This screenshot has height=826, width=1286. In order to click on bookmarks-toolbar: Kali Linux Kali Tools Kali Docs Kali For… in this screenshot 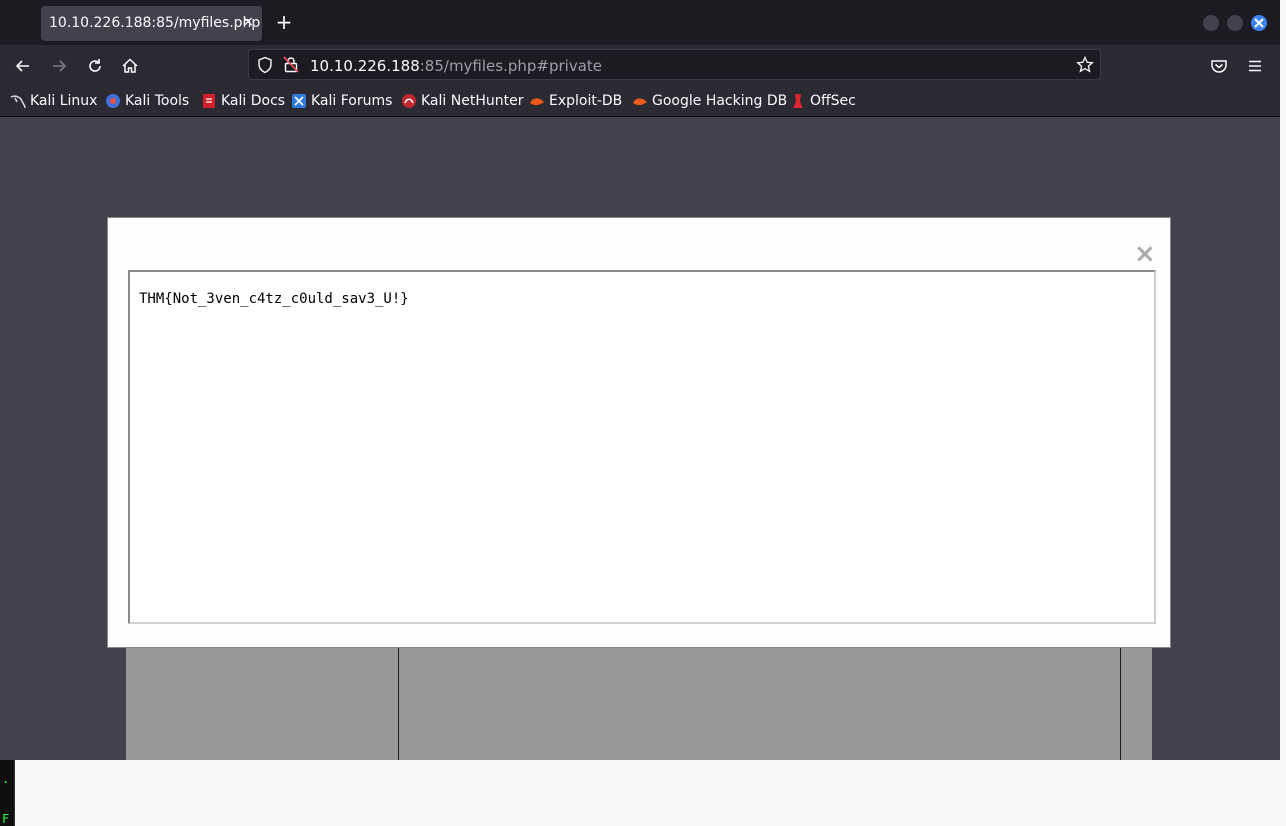, I will do `click(640, 102)`.